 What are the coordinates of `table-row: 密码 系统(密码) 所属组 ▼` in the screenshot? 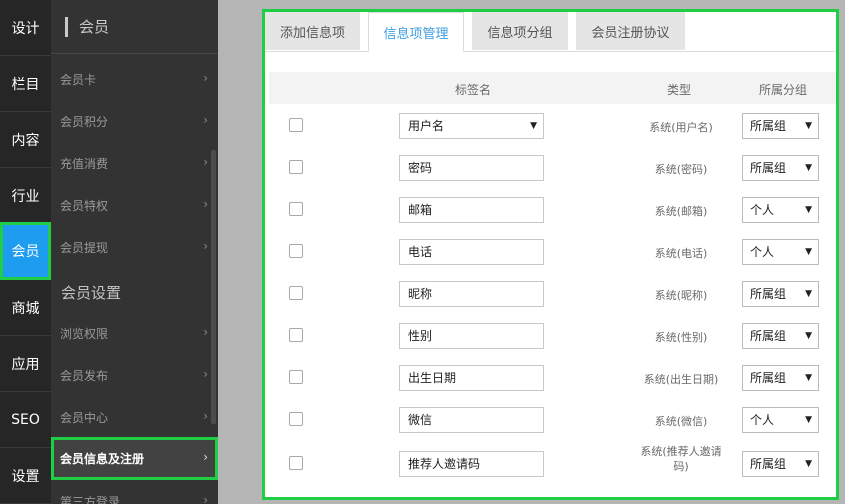 It's located at (552, 167).